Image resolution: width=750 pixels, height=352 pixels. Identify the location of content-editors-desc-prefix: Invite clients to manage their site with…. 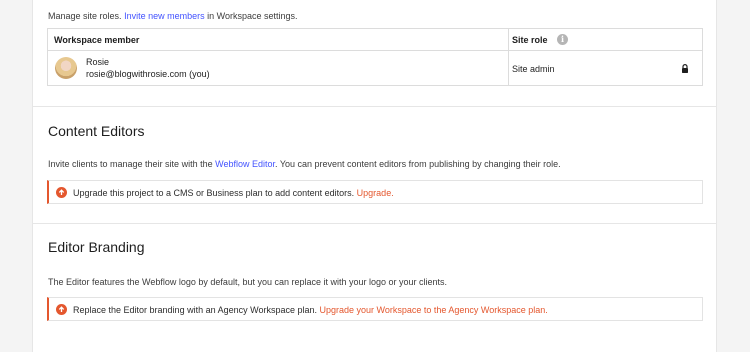
(130, 164).